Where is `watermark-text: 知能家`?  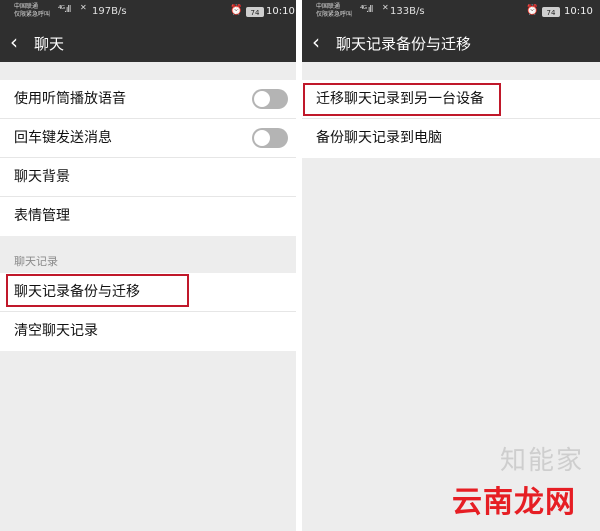
watermark-text: 知能家 is located at coordinates (541, 461).